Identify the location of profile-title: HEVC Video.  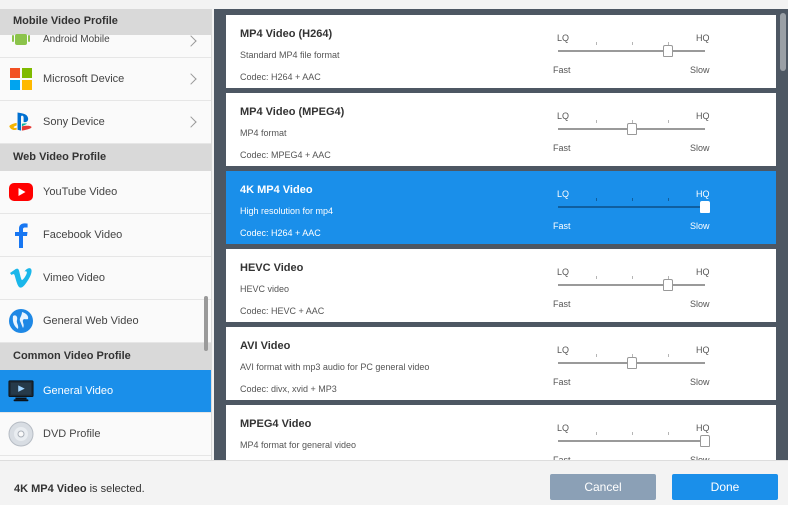
(272, 268).